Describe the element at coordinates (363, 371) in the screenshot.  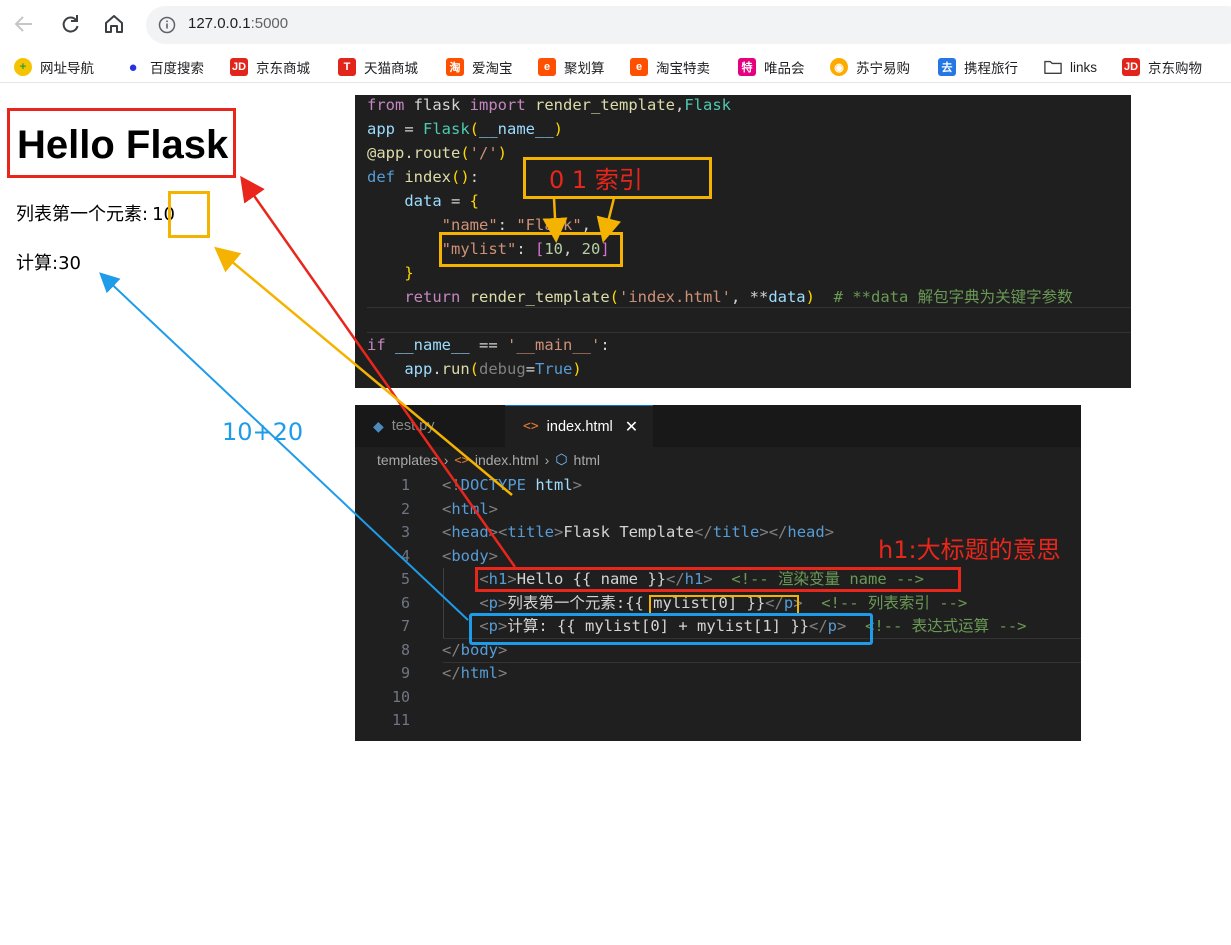
I see `arrow-list-value` at that location.